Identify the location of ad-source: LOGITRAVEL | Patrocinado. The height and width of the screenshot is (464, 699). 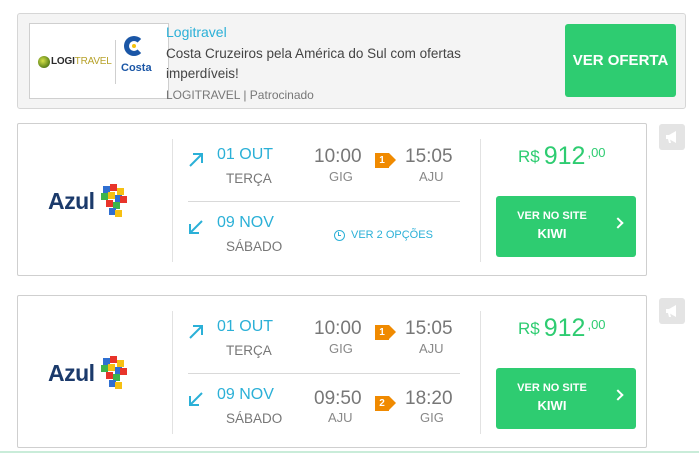
(240, 95).